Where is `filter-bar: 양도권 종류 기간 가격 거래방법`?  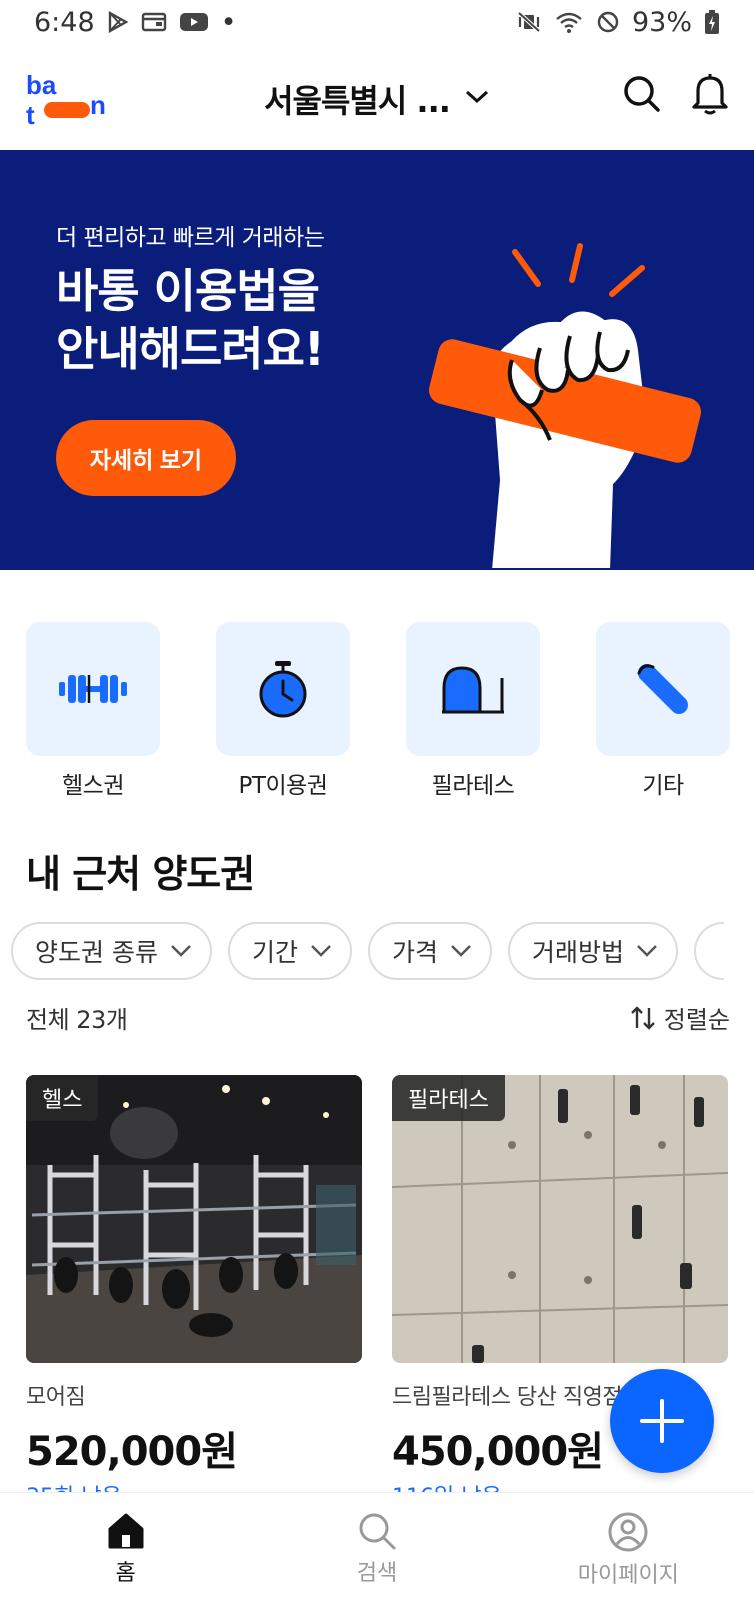 filter-bar: 양도권 종류 기간 가격 거래방법 is located at coordinates (367, 951).